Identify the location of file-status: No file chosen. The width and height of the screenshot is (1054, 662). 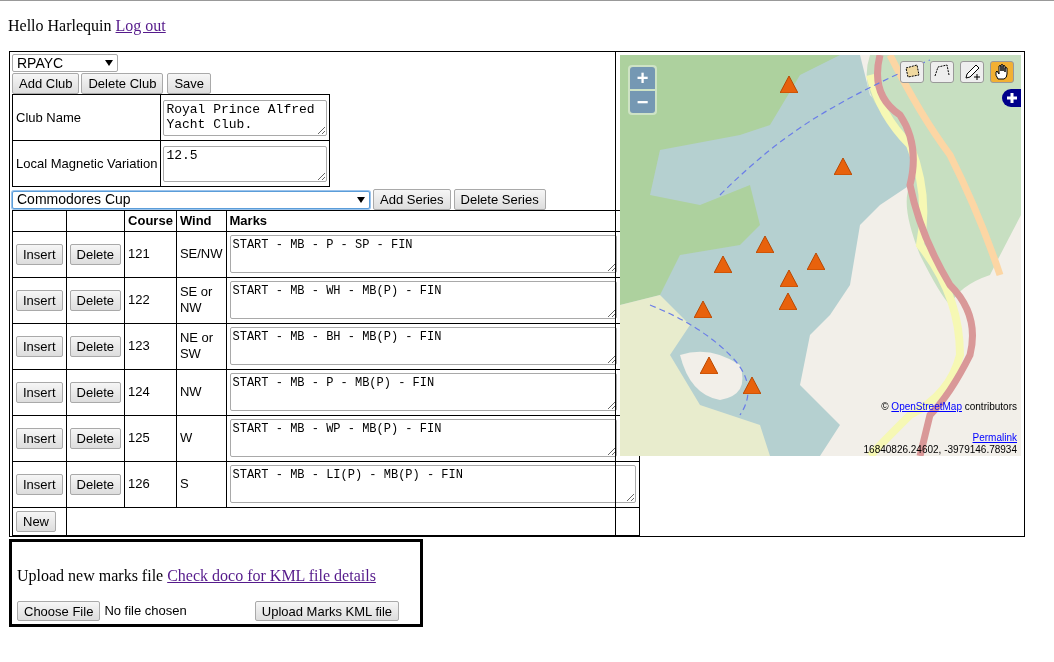
(145, 611).